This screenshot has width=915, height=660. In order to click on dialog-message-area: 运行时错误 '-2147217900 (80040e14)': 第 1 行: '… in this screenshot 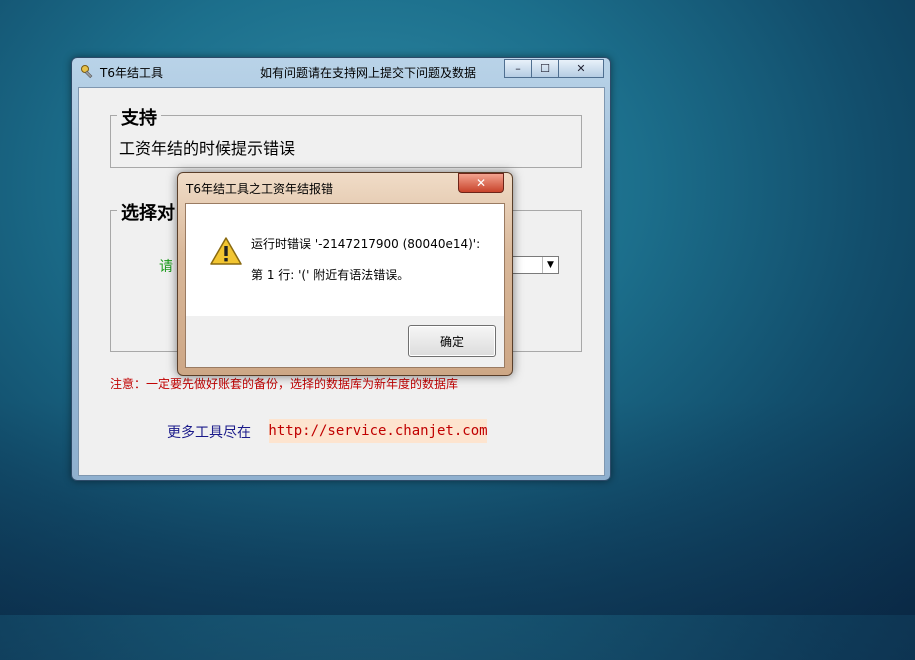, I will do `click(345, 260)`.